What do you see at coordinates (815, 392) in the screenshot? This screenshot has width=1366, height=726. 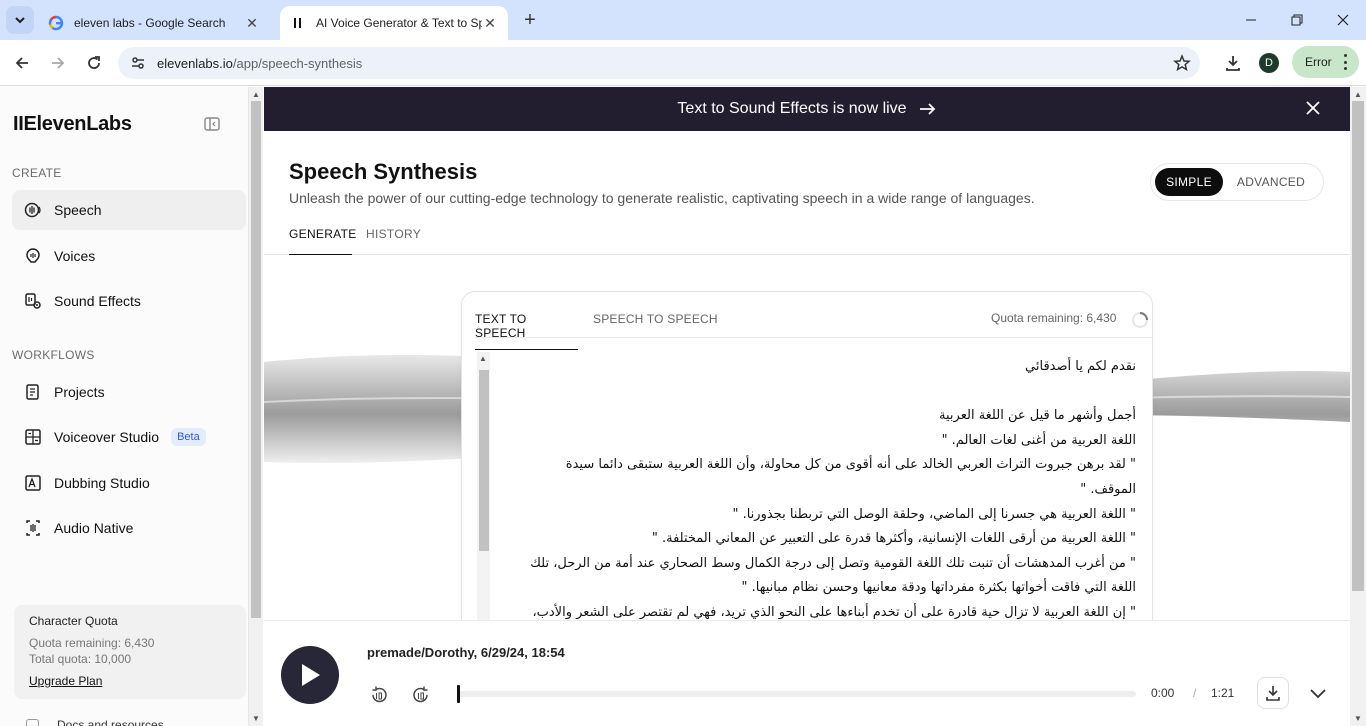 I see `text-line` at bounding box center [815, 392].